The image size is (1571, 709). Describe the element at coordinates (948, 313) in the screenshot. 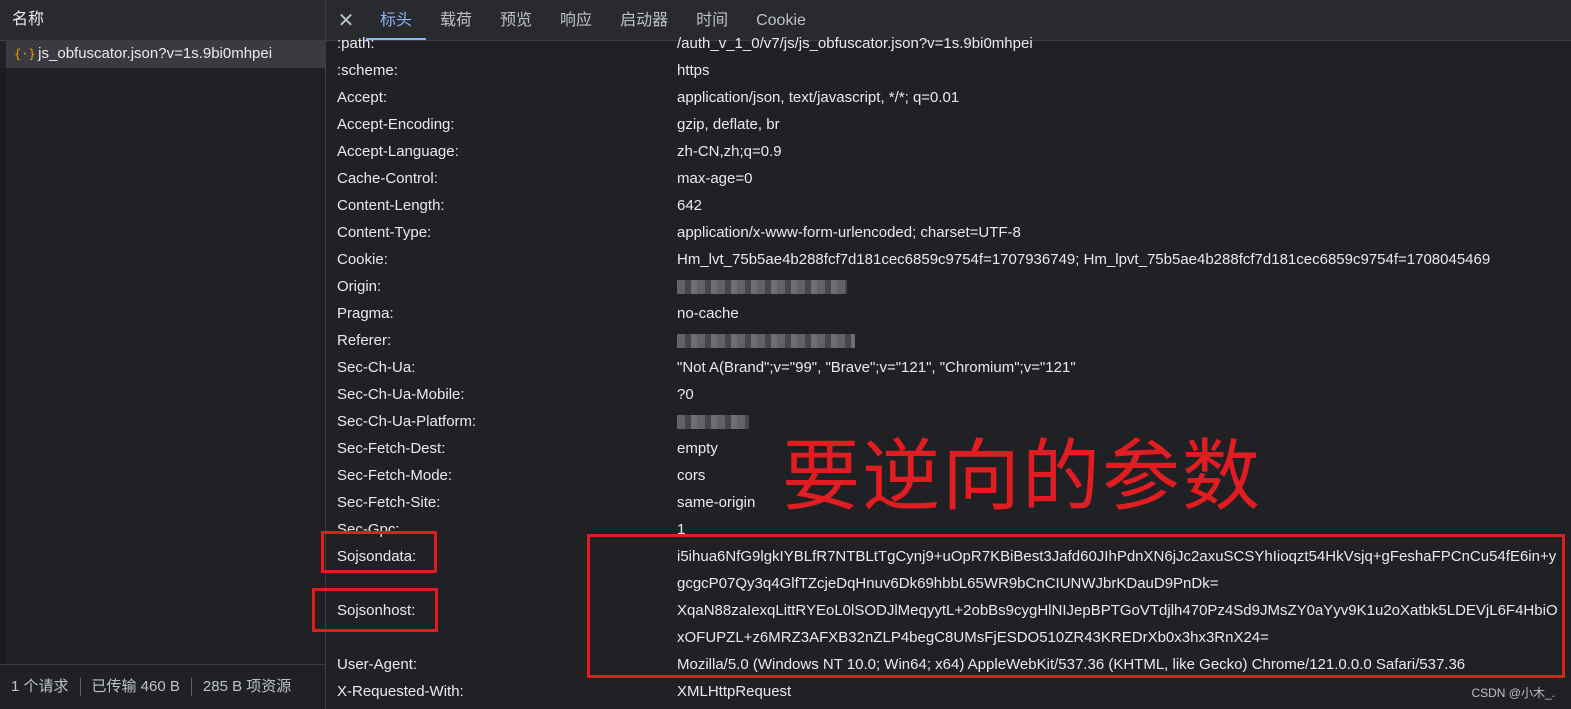

I see `header-row: Pragma: no-cache` at that location.